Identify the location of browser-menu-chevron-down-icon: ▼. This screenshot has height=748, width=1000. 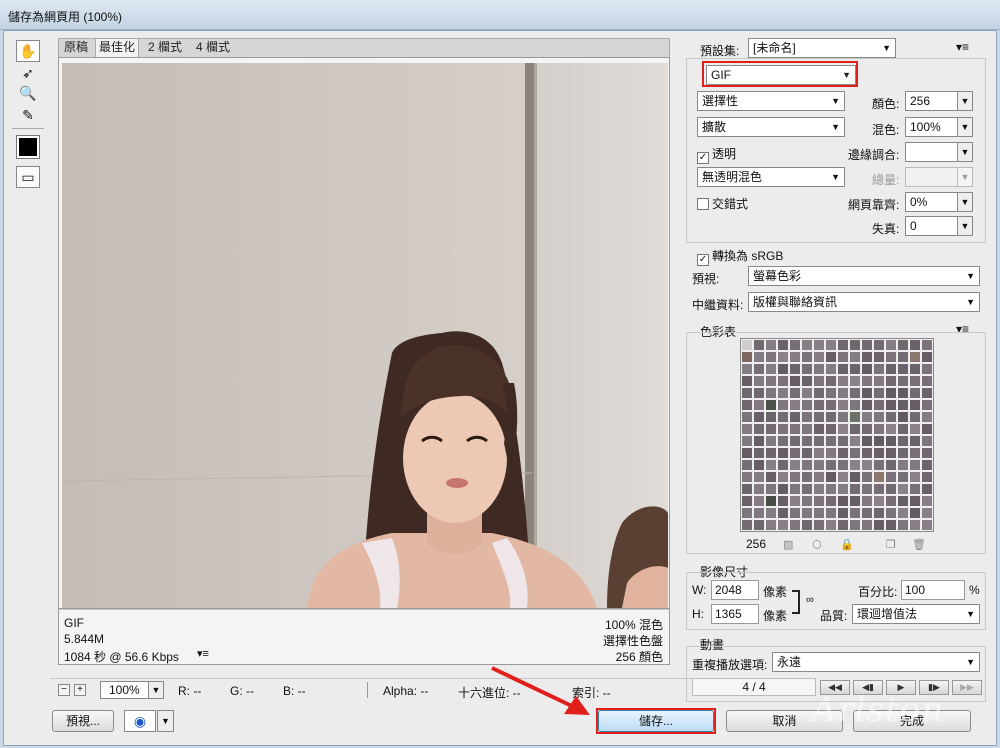
(165, 721).